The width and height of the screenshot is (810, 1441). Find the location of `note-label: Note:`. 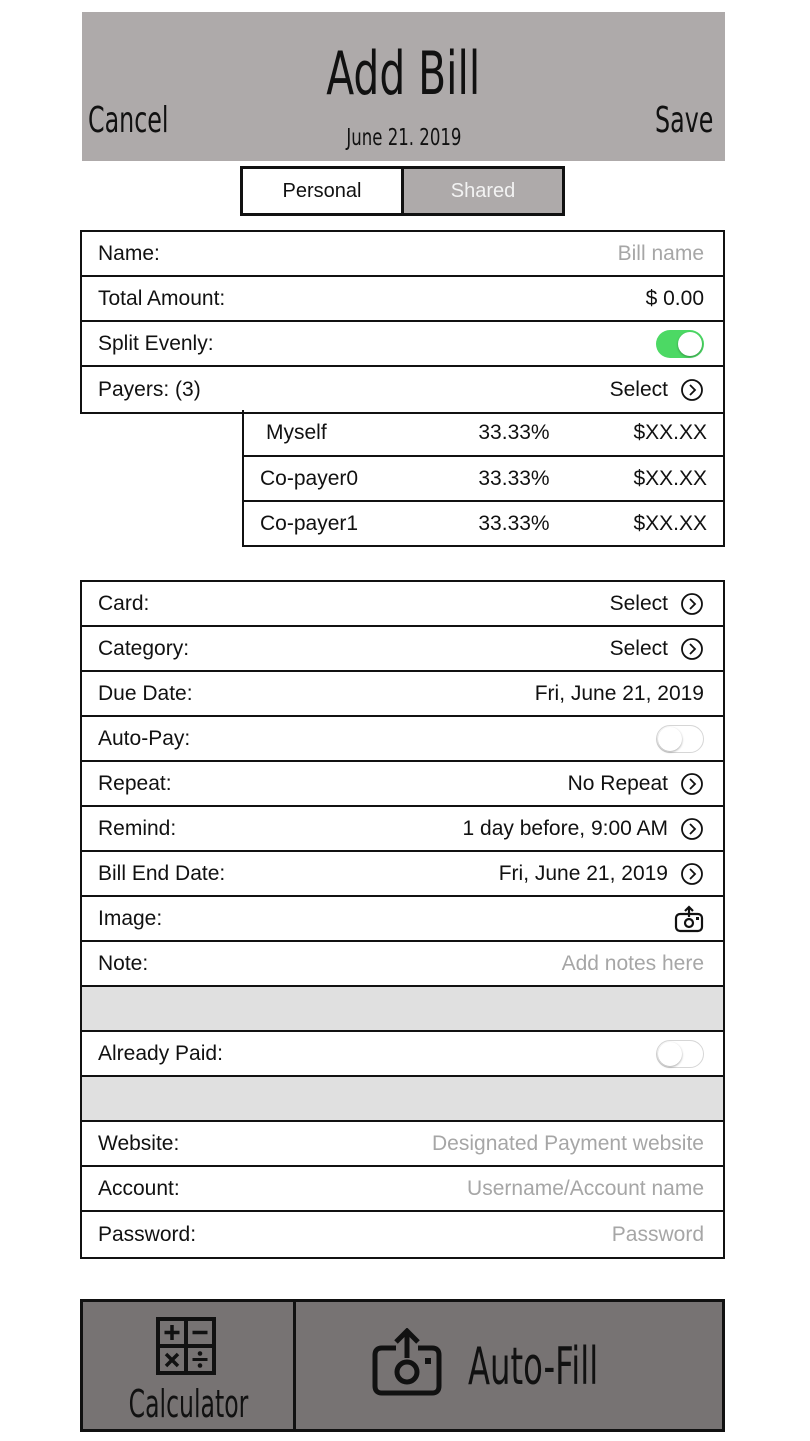

note-label: Note: is located at coordinates (123, 963).